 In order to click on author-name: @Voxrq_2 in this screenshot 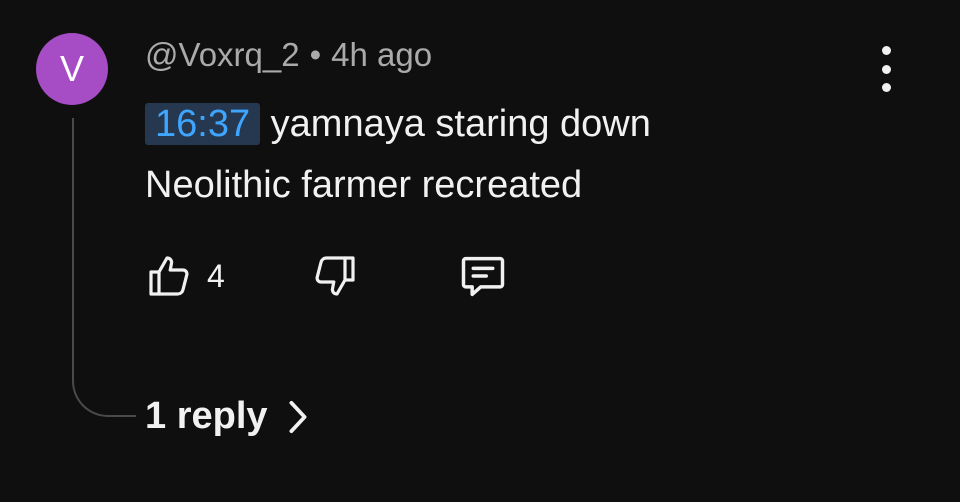, I will do `click(222, 54)`.